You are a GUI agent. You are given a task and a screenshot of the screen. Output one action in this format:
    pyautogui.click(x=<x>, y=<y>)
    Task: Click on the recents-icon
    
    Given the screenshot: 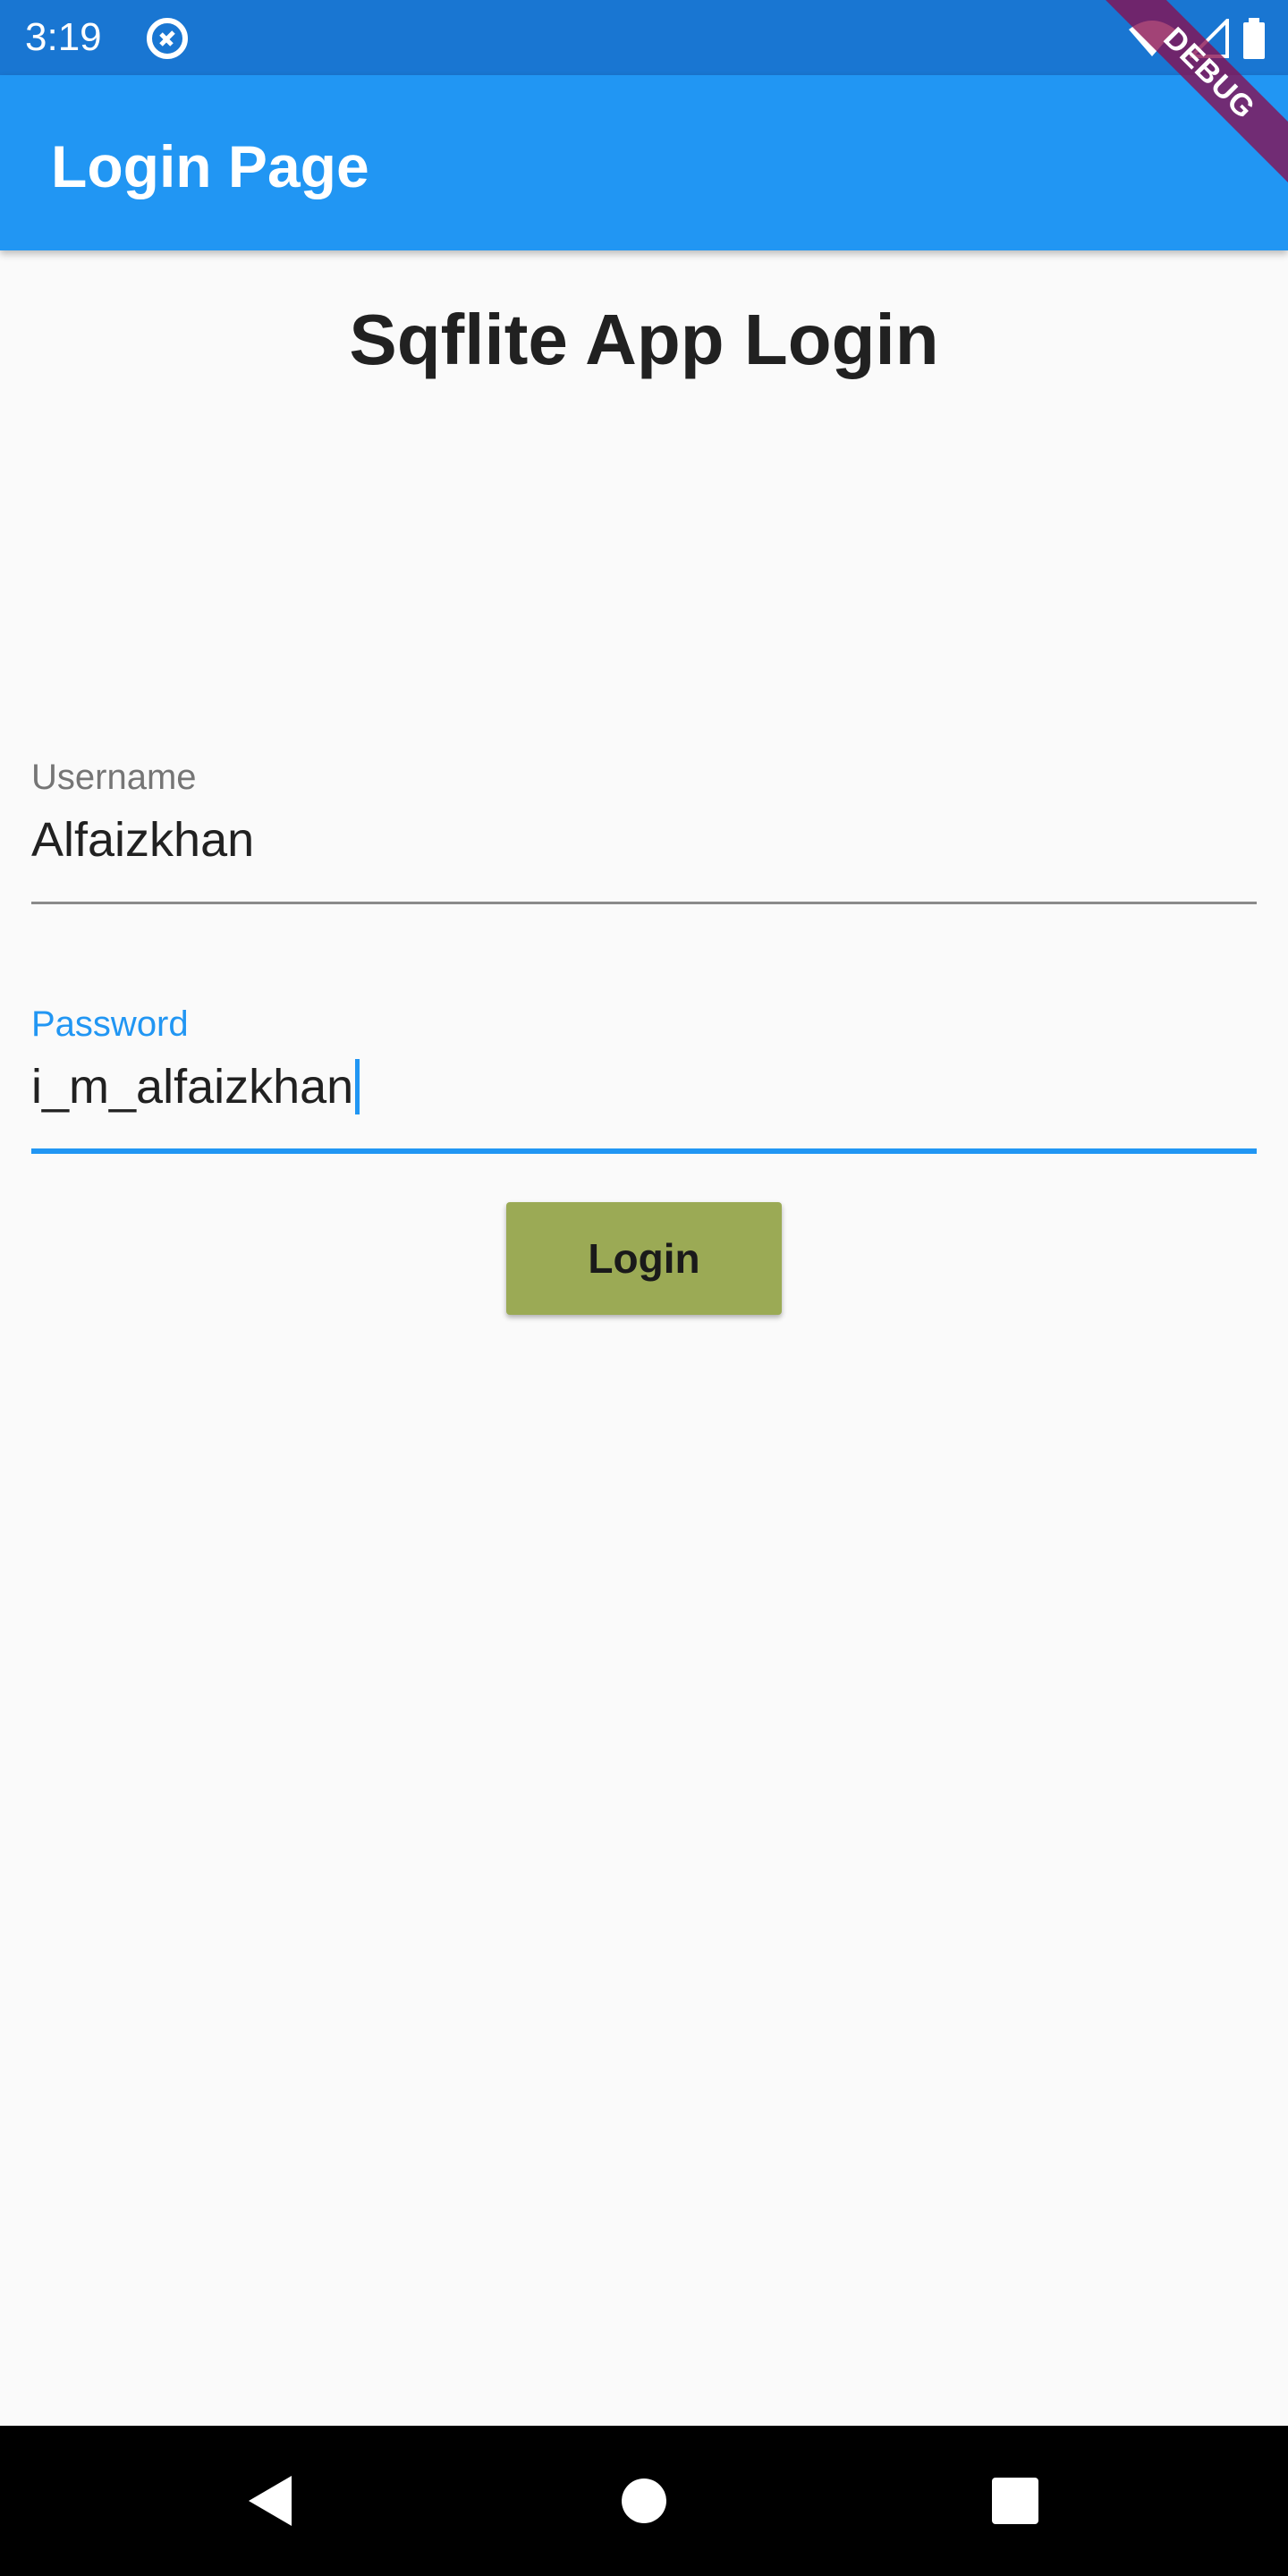 What is the action you would take?
    pyautogui.click(x=1015, y=2501)
    